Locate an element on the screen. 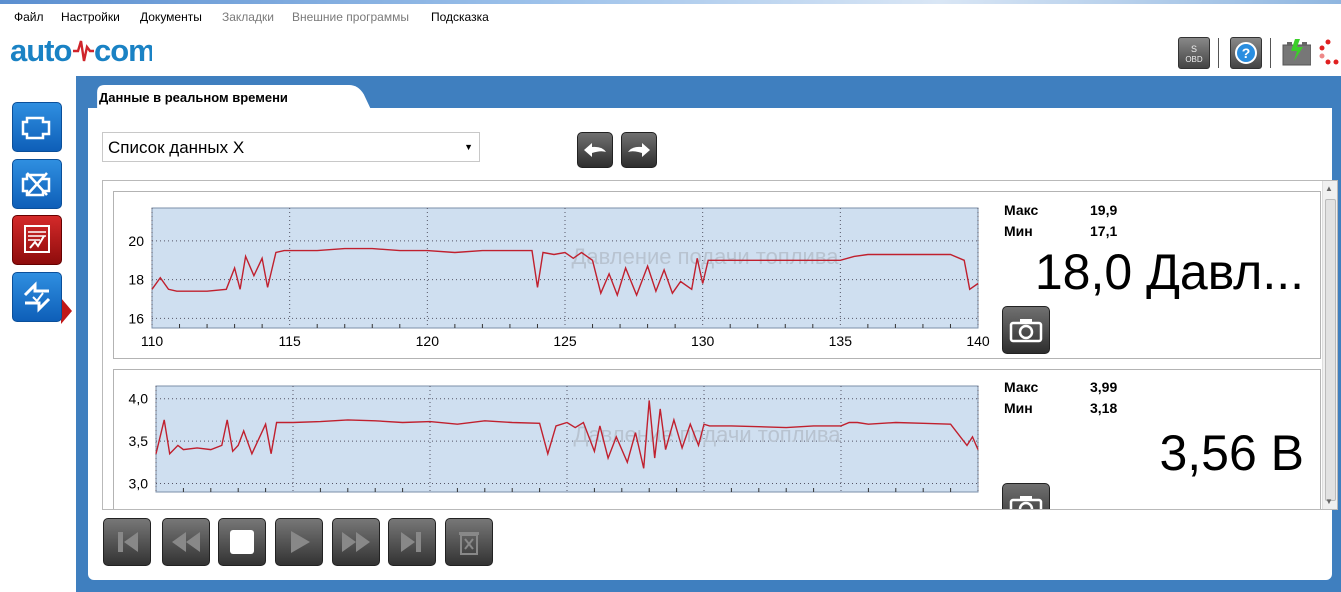  stop-button is located at coordinates (242, 542).